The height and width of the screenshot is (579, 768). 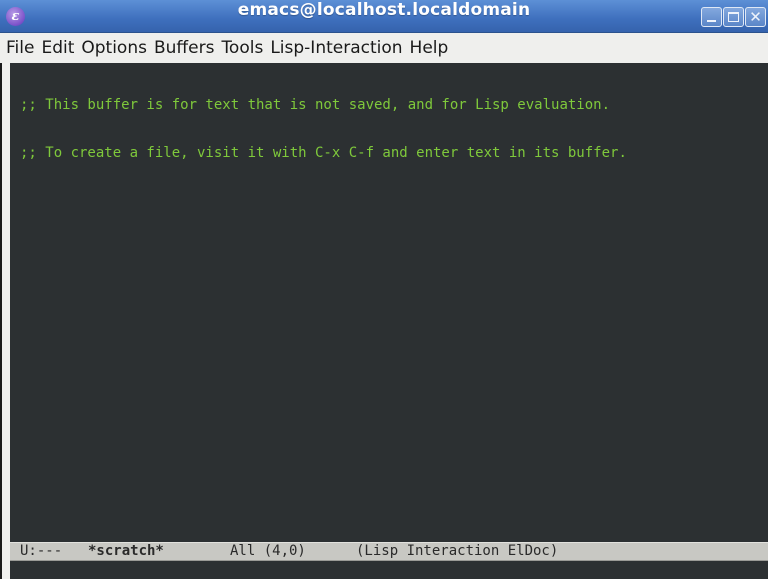 I want to click on modeline-modes: (Lisp Interaction ElDoc), so click(x=457, y=551).